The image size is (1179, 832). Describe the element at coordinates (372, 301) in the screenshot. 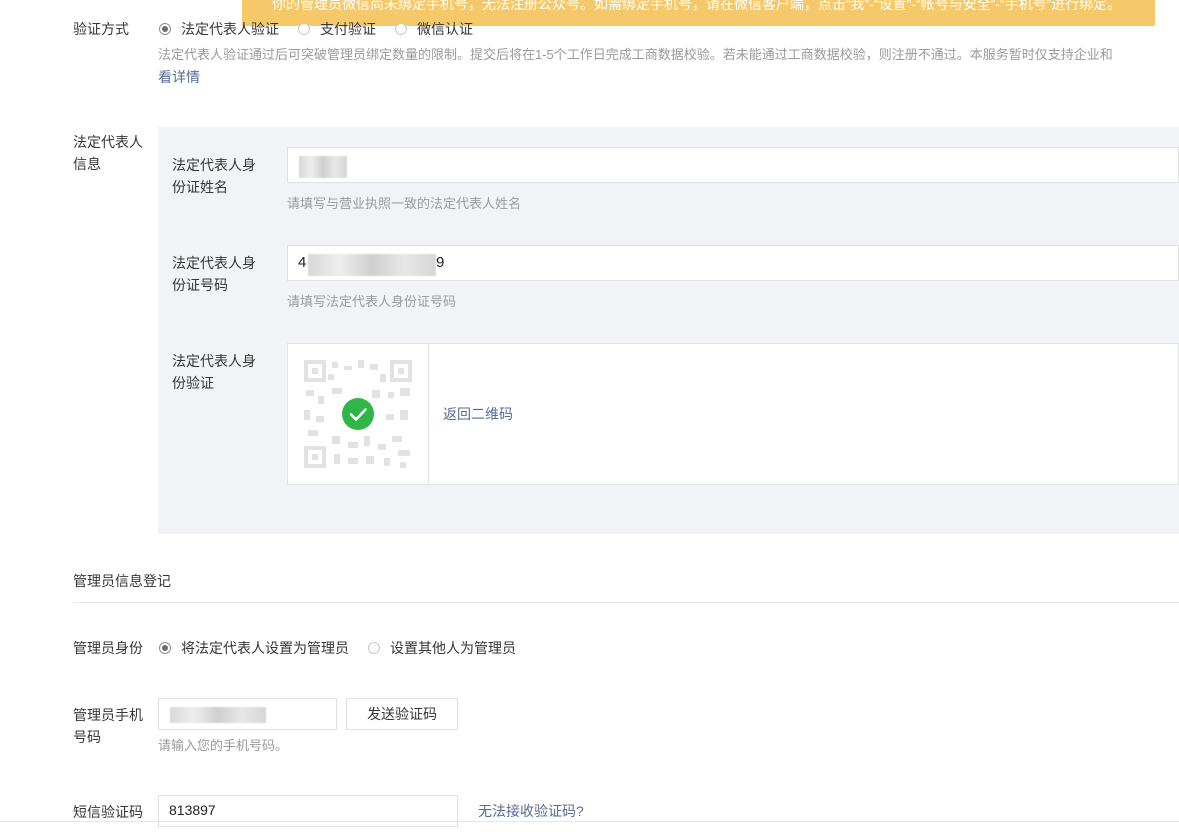

I see `legal-id-hint: 请填写法定代表人身份证号码` at that location.